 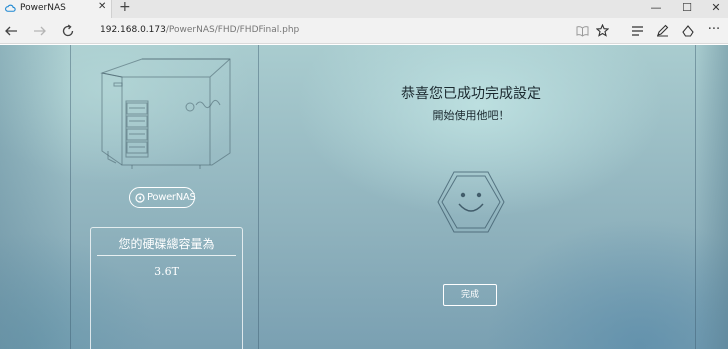 What do you see at coordinates (471, 94) in the screenshot?
I see `page-title: 恭喜您已成功完成設定` at bounding box center [471, 94].